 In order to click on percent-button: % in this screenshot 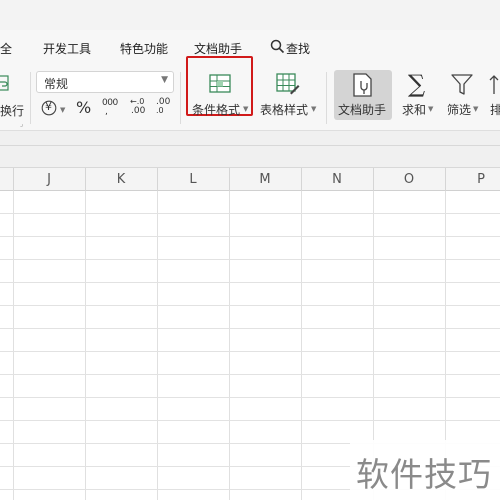, I will do `click(83, 107)`.